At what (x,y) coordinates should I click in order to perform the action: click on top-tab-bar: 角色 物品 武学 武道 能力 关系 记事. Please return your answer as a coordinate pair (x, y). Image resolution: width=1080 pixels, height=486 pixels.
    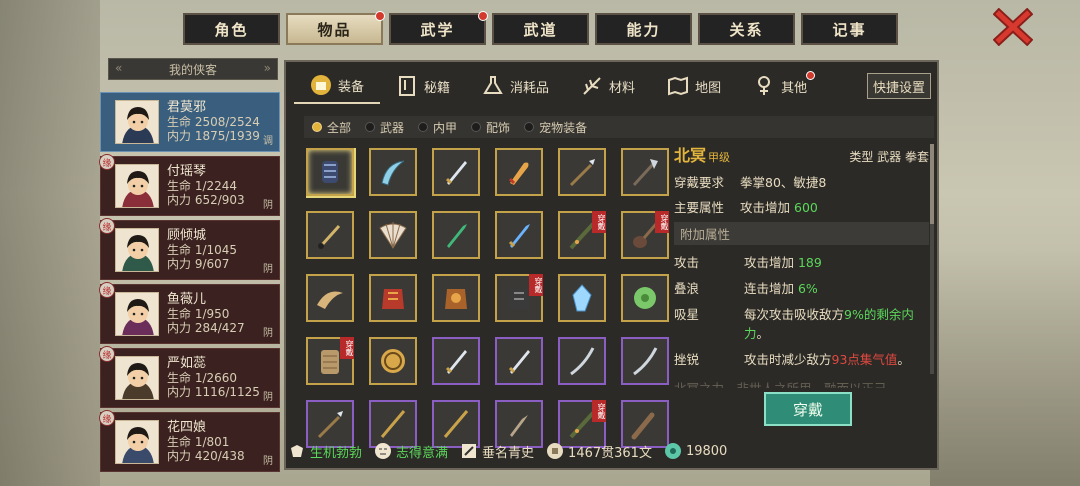
    Looking at the image, I should click on (540, 28).